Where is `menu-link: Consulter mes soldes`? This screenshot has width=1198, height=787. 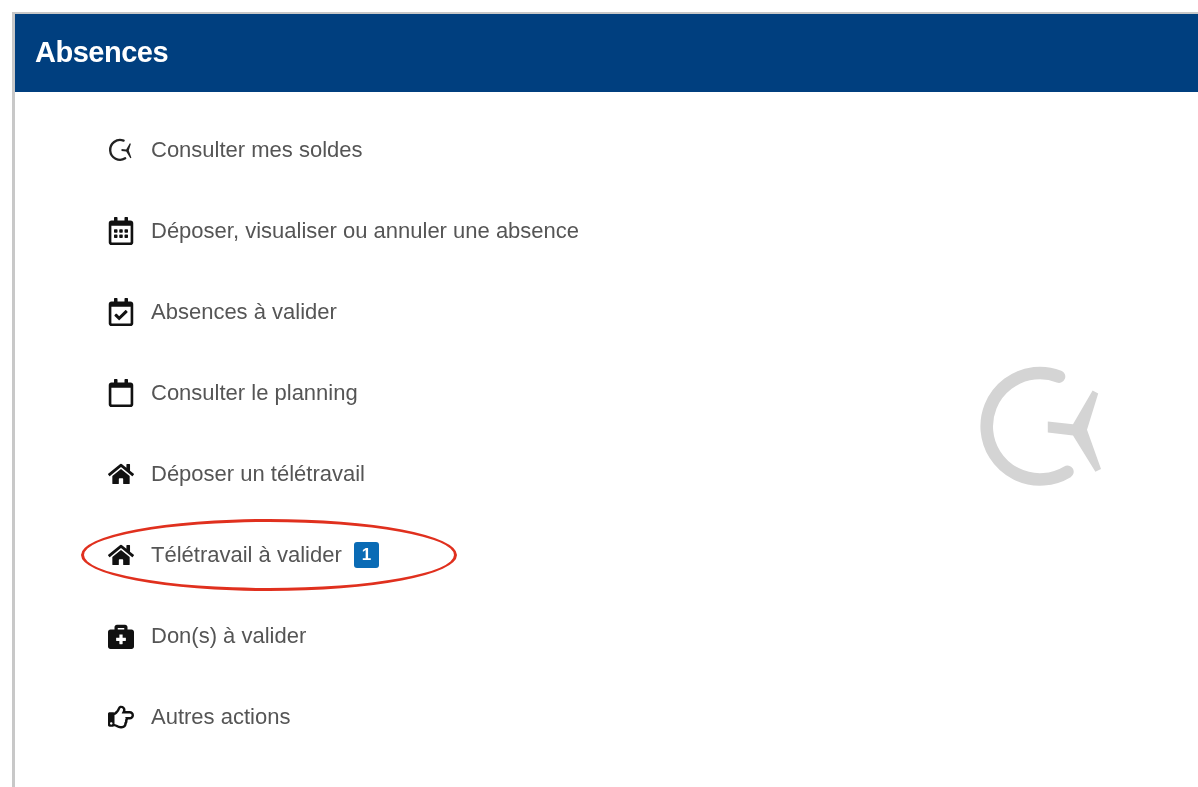 menu-link: Consulter mes soldes is located at coordinates (257, 149).